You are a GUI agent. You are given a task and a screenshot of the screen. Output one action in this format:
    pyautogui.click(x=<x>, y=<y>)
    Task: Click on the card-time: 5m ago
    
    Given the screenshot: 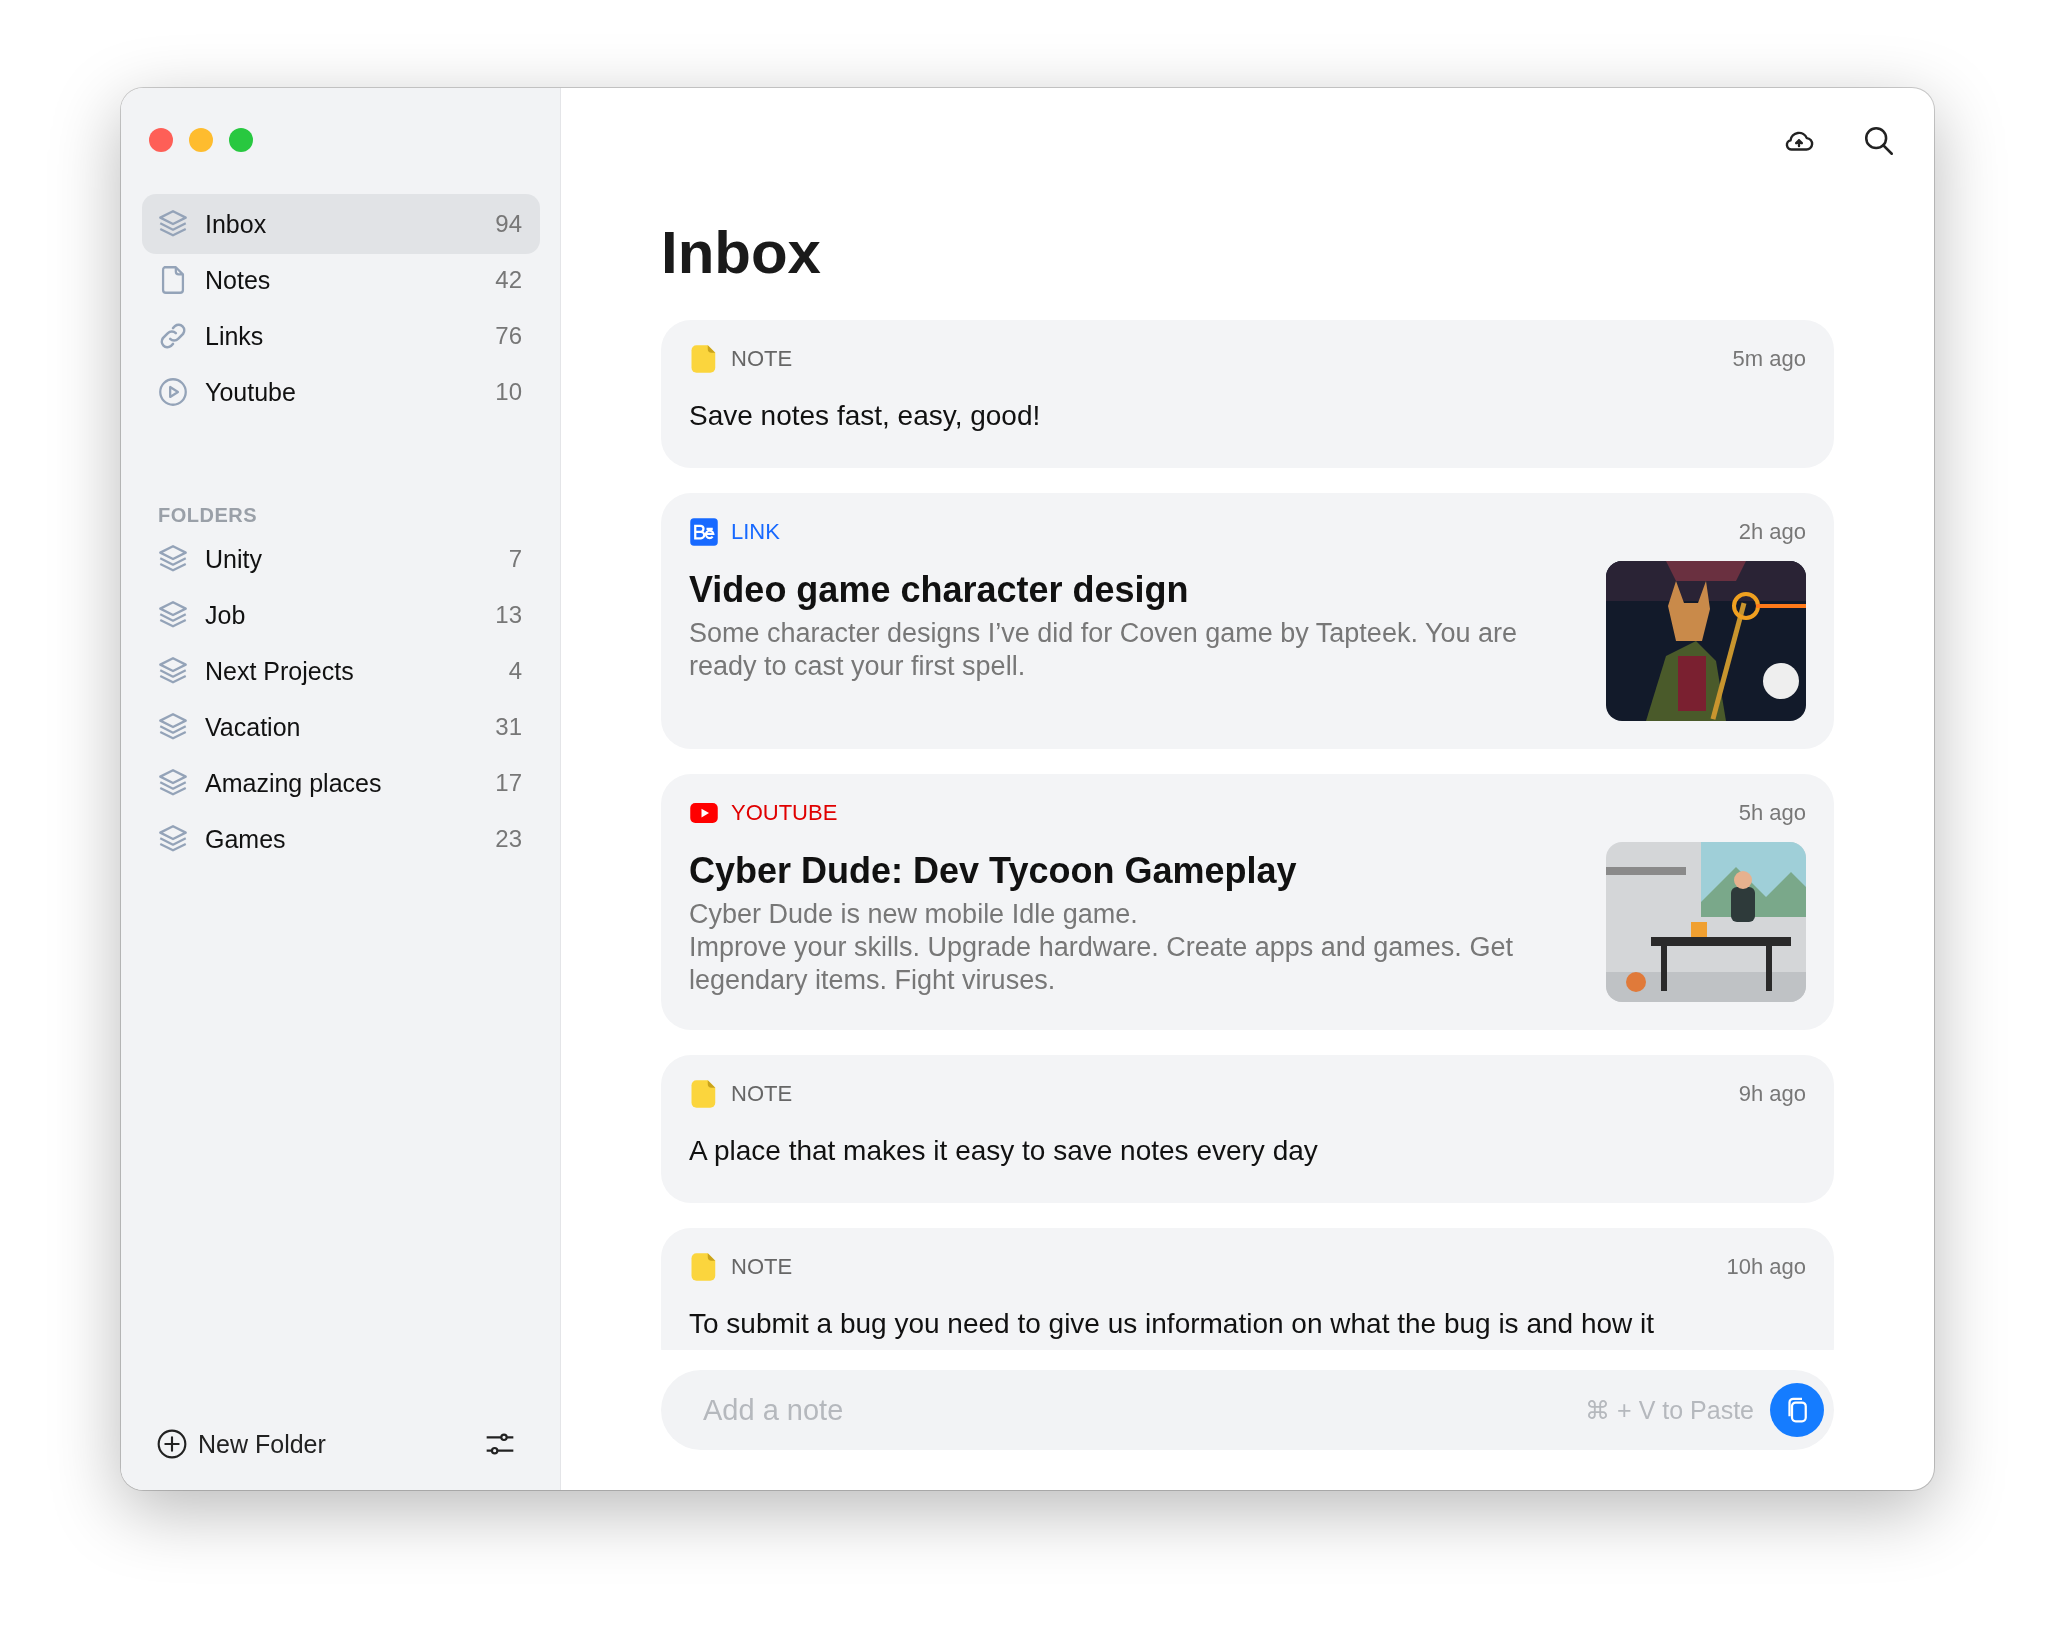 What is the action you would take?
    pyautogui.click(x=1769, y=359)
    